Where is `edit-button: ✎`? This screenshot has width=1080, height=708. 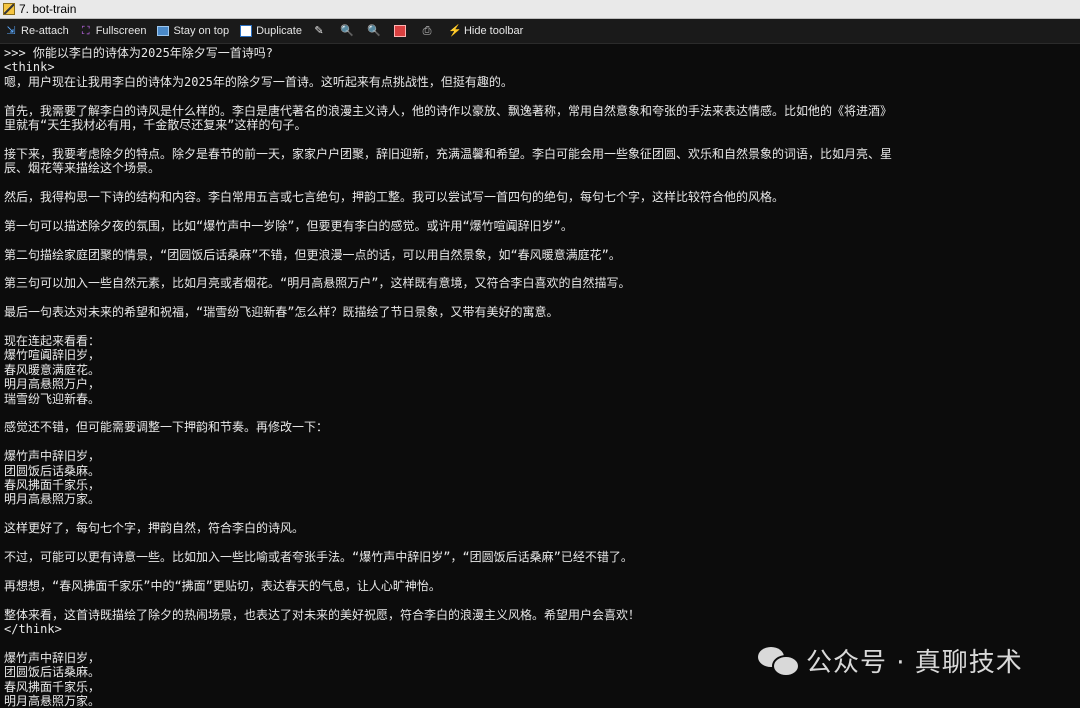 edit-button: ✎ is located at coordinates (321, 31).